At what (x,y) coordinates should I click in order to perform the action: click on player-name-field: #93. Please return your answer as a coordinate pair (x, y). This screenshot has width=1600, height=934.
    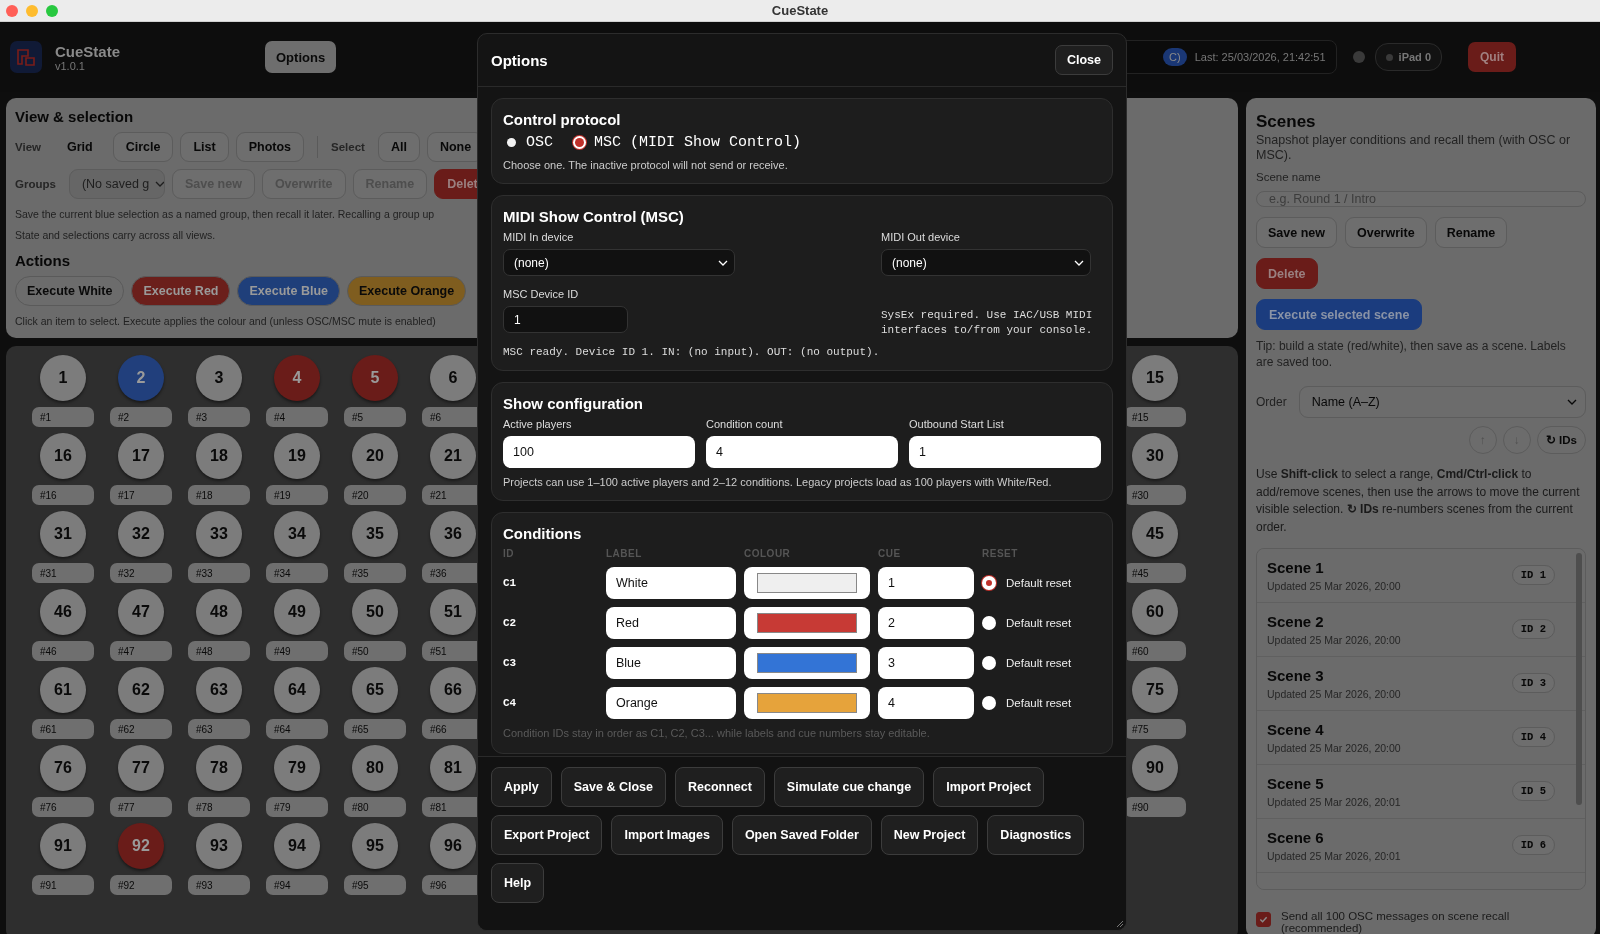
    Looking at the image, I should click on (219, 885).